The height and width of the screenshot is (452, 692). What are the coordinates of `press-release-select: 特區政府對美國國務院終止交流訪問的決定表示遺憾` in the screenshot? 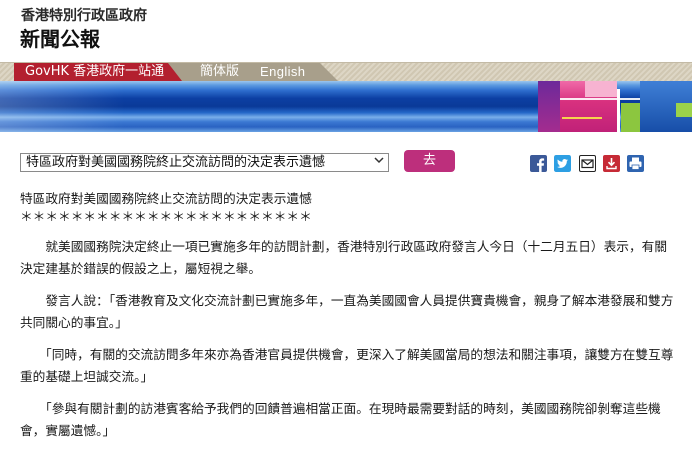 It's located at (204, 162).